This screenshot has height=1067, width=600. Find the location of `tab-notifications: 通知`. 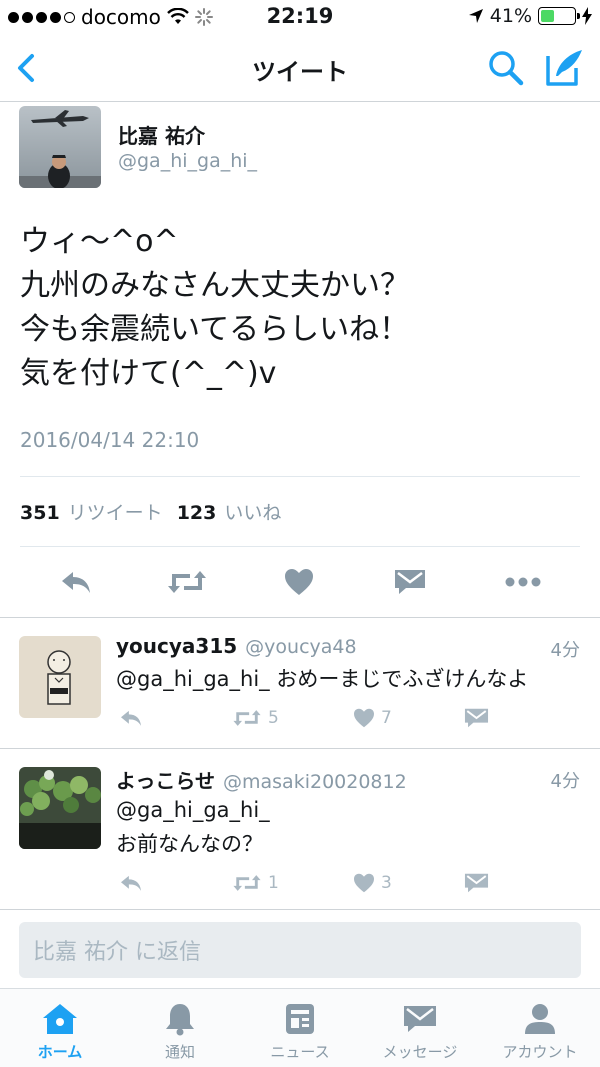

tab-notifications: 通知 is located at coordinates (180, 1028).